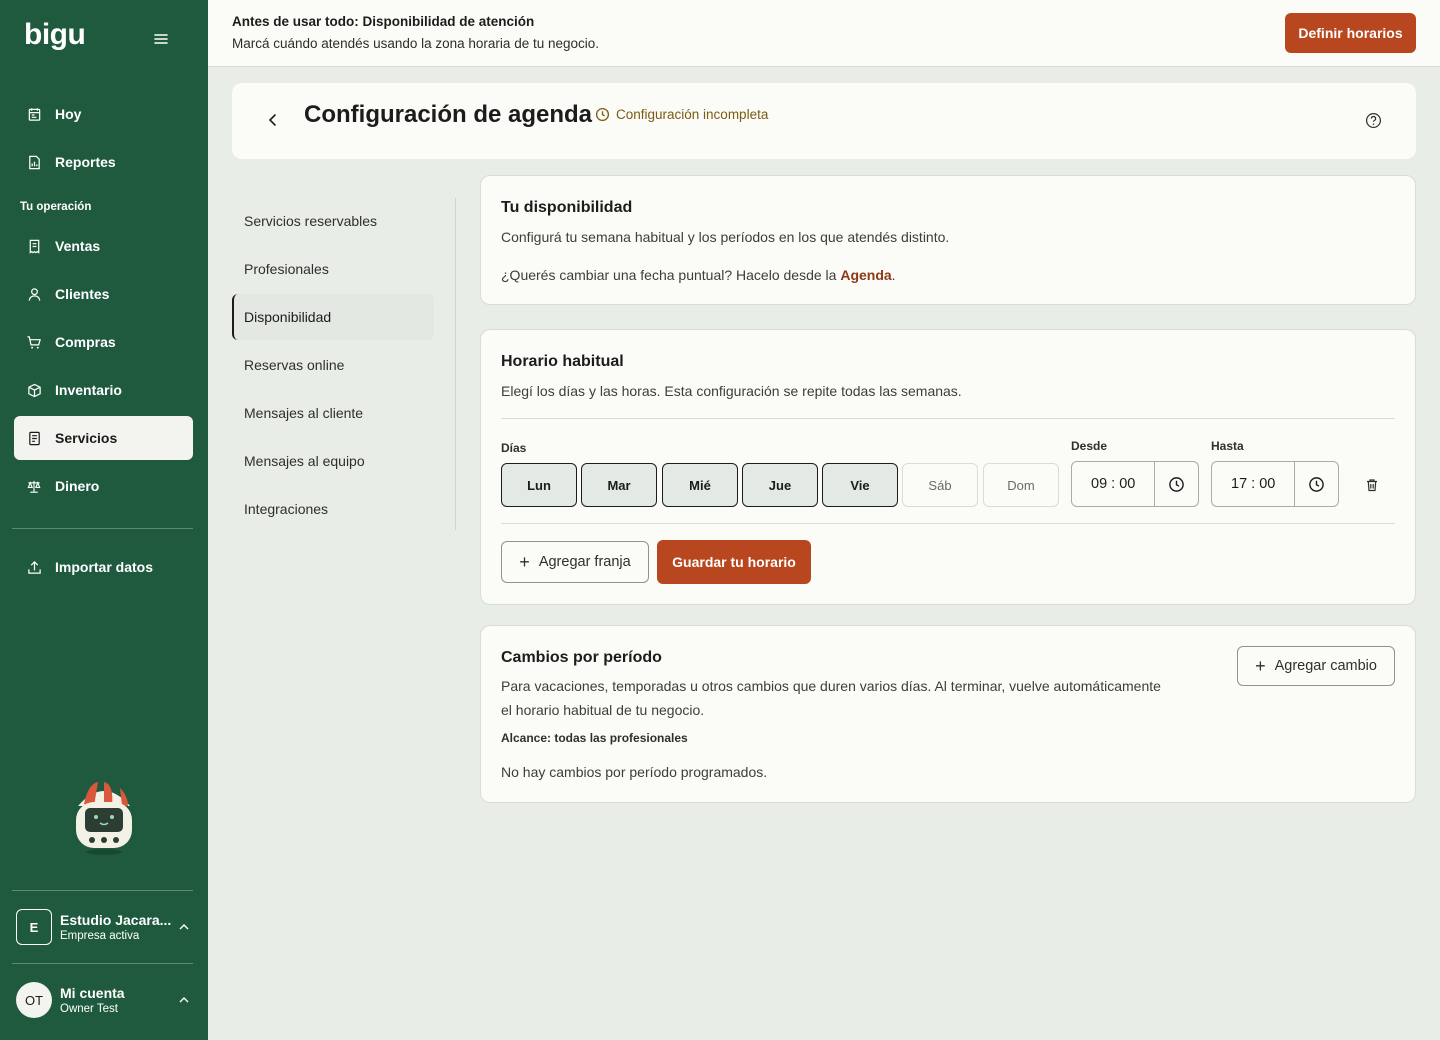 The height and width of the screenshot is (1040, 1440). What do you see at coordinates (82, 294) in the screenshot?
I see `sidebar-item-label: Clientes` at bounding box center [82, 294].